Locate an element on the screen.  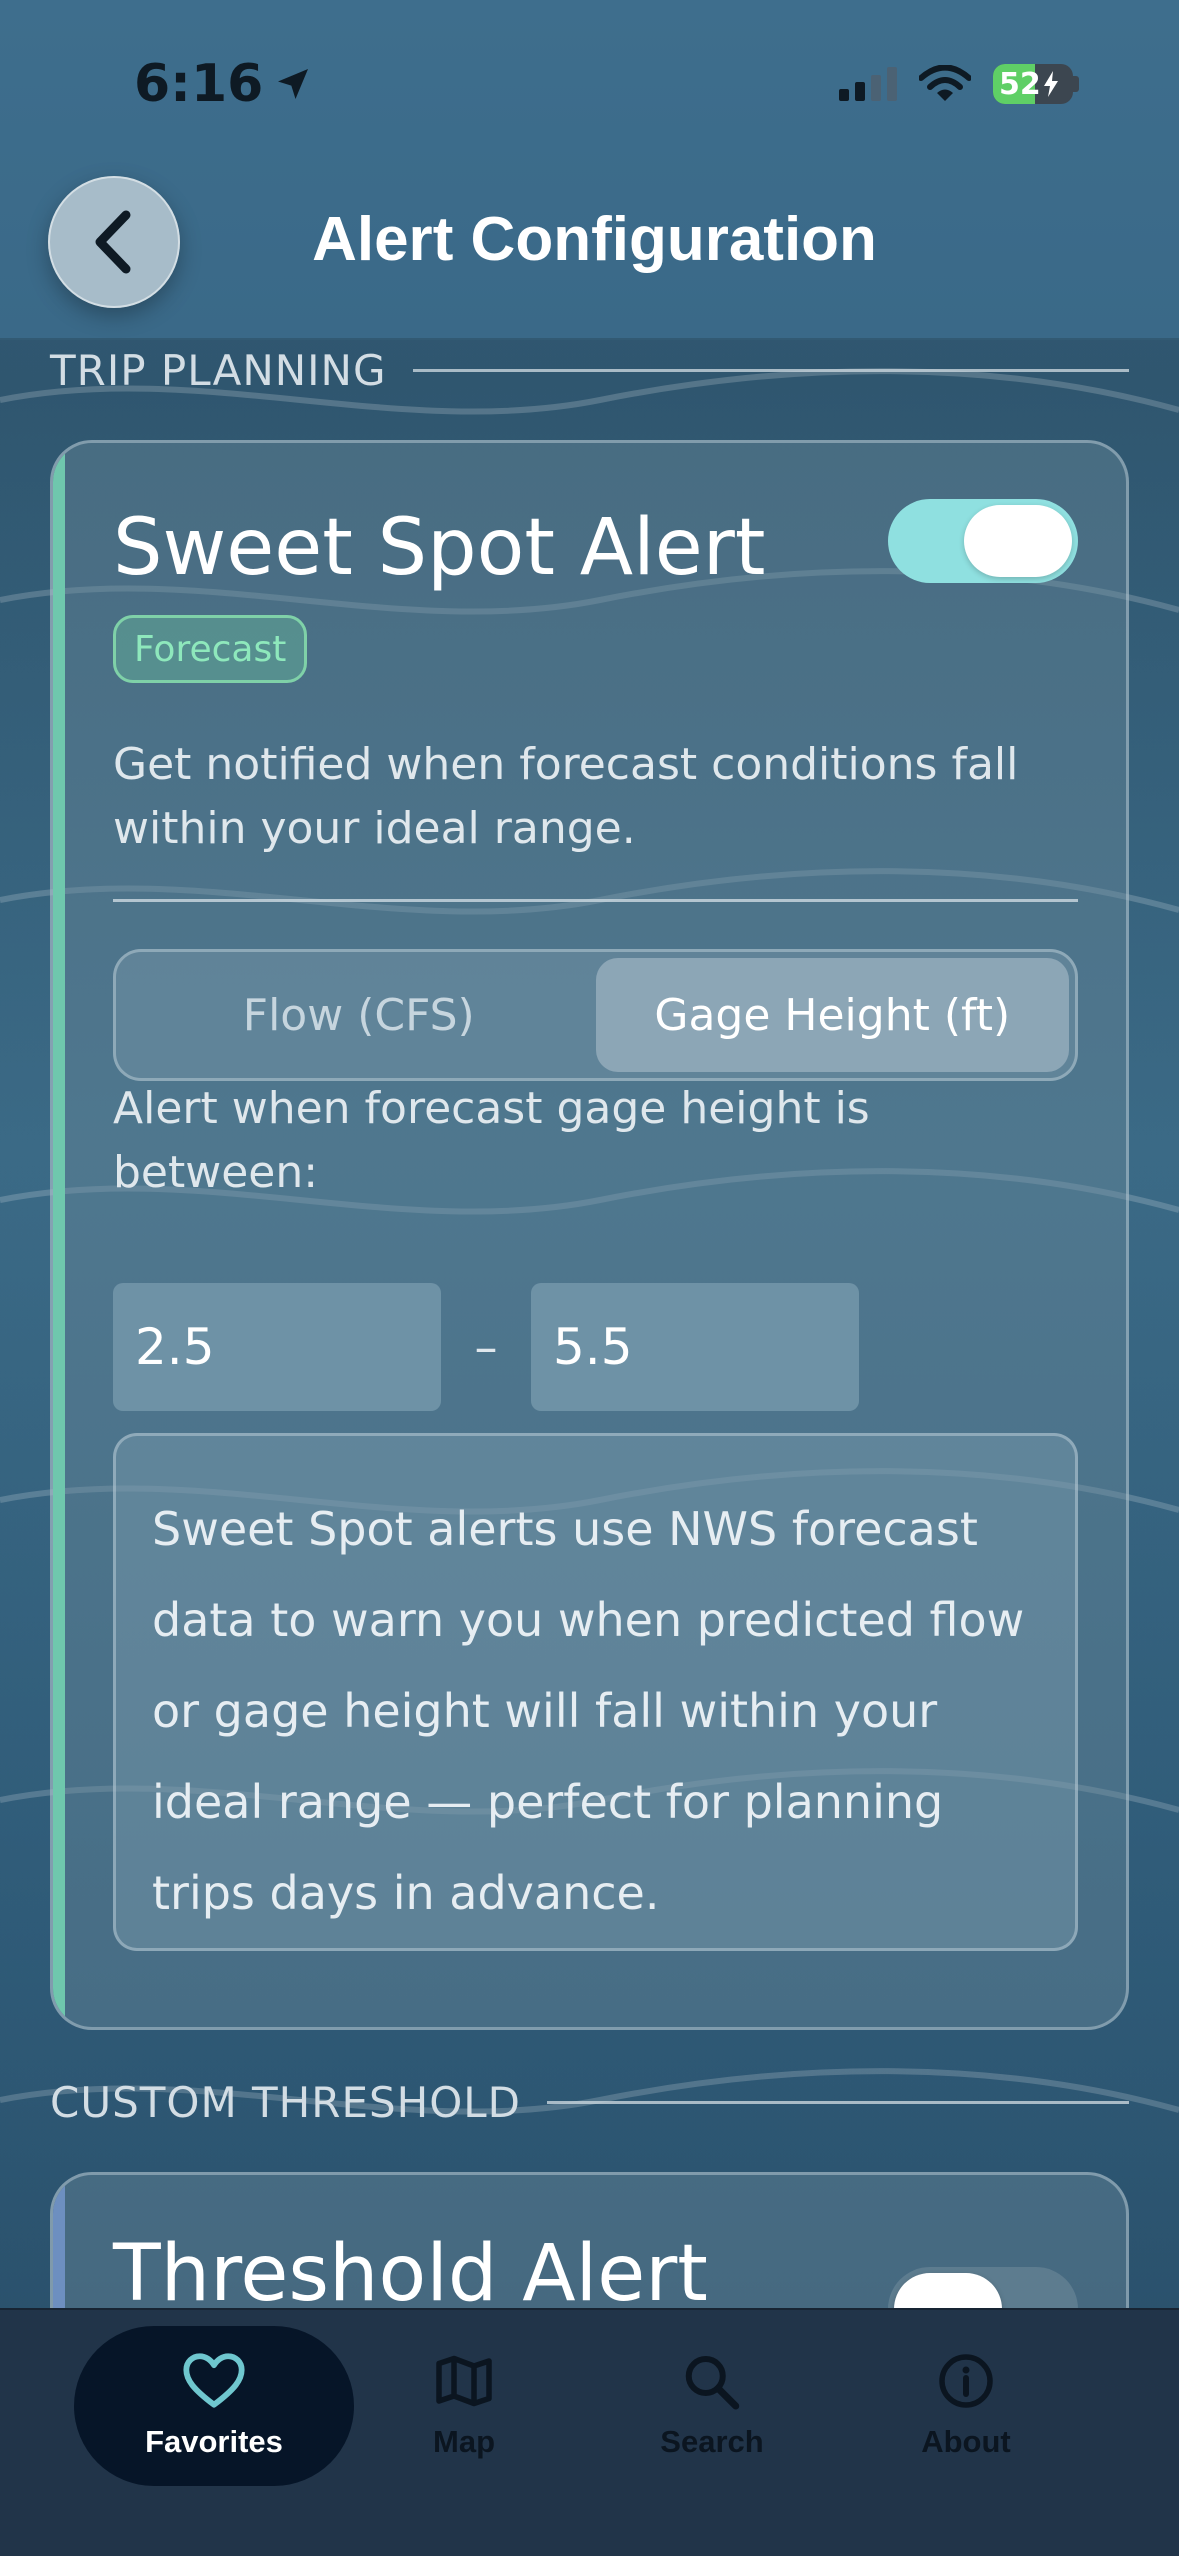
card-title: Sweet Spot Alert is located at coordinates (439, 548).